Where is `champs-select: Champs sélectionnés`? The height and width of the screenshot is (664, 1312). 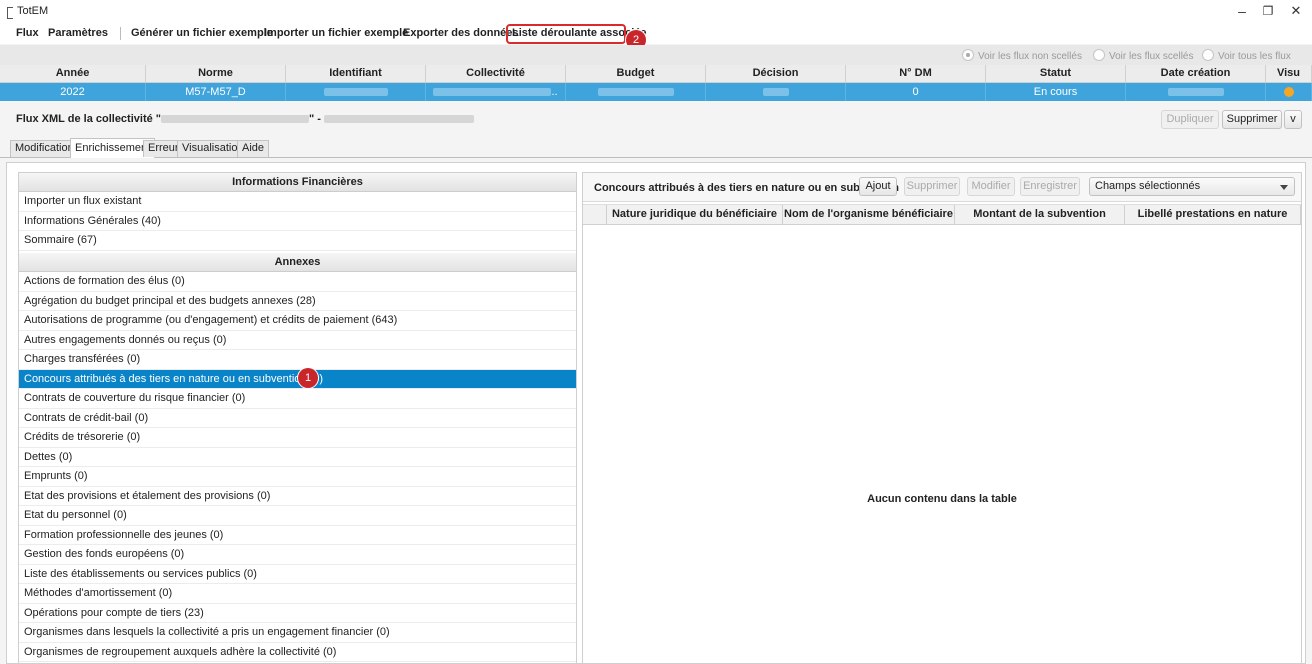 champs-select: Champs sélectionnés is located at coordinates (1192, 186).